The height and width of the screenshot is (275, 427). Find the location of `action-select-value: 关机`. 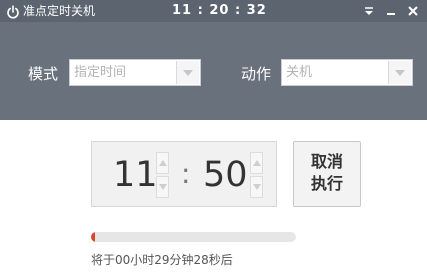

action-select-value: 关机 is located at coordinates (299, 72).